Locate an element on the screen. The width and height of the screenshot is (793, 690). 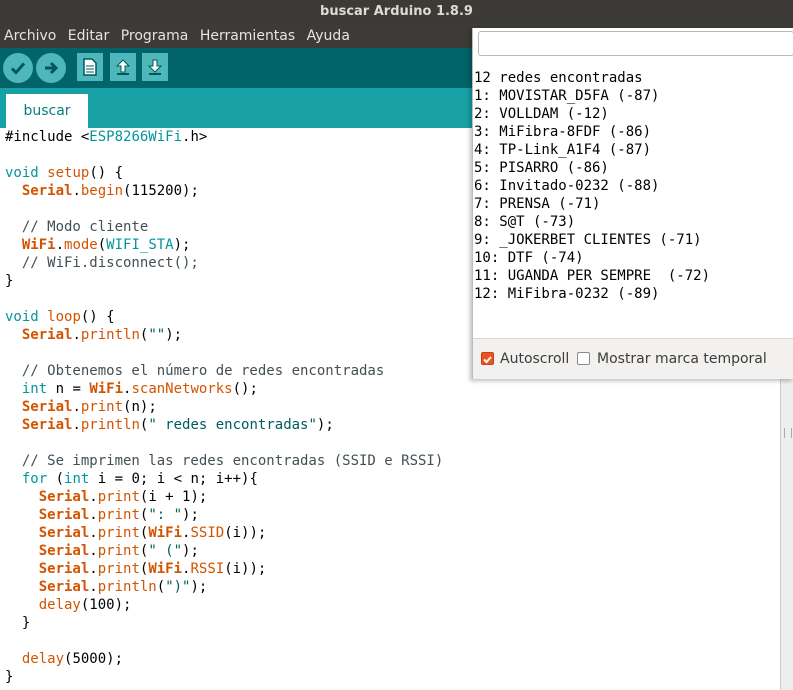
code-line: // Modo cliente is located at coordinates (76, 227).